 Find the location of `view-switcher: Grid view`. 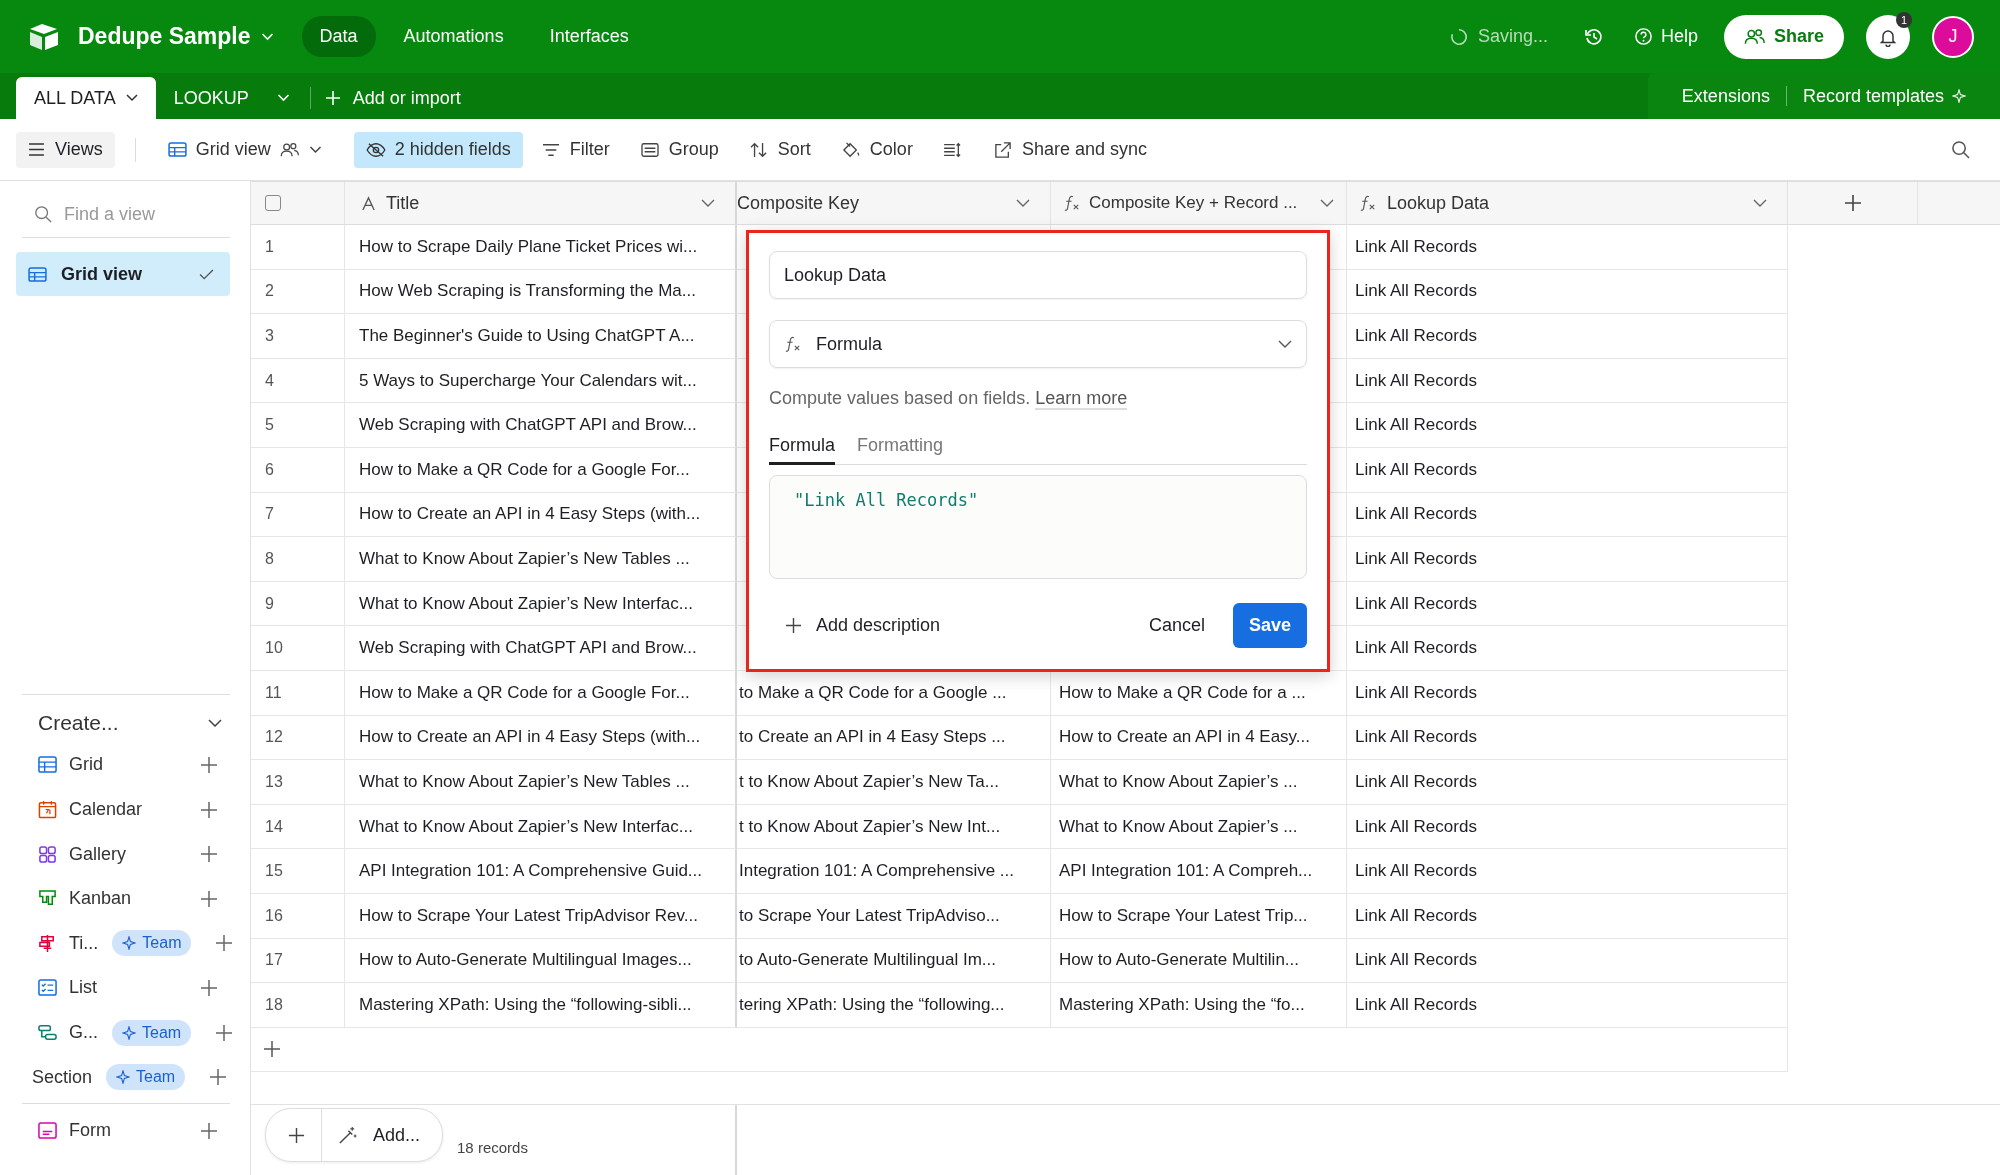

view-switcher: Grid view is located at coordinates (244, 149).